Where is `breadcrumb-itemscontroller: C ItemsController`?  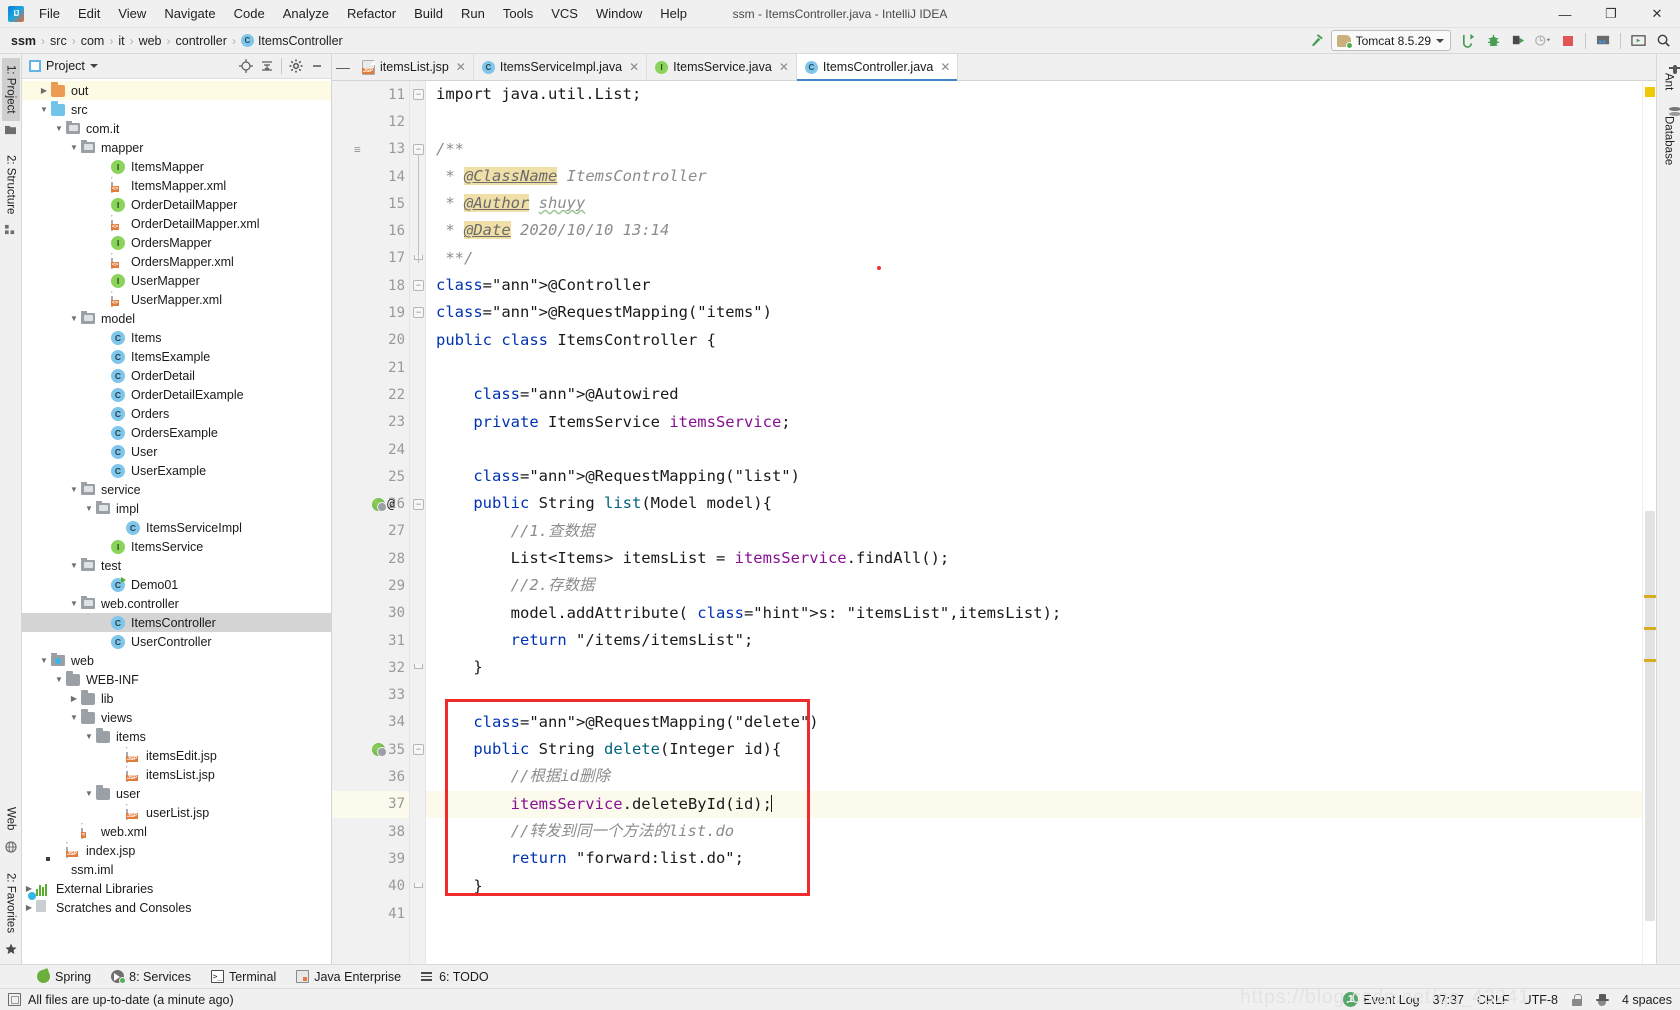 breadcrumb-itemscontroller: C ItemsController is located at coordinates (292, 41).